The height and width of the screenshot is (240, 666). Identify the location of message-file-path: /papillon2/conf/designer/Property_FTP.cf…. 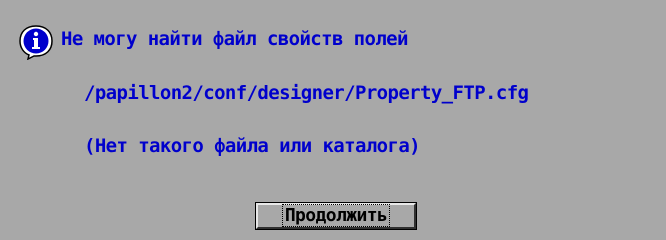
(306, 93).